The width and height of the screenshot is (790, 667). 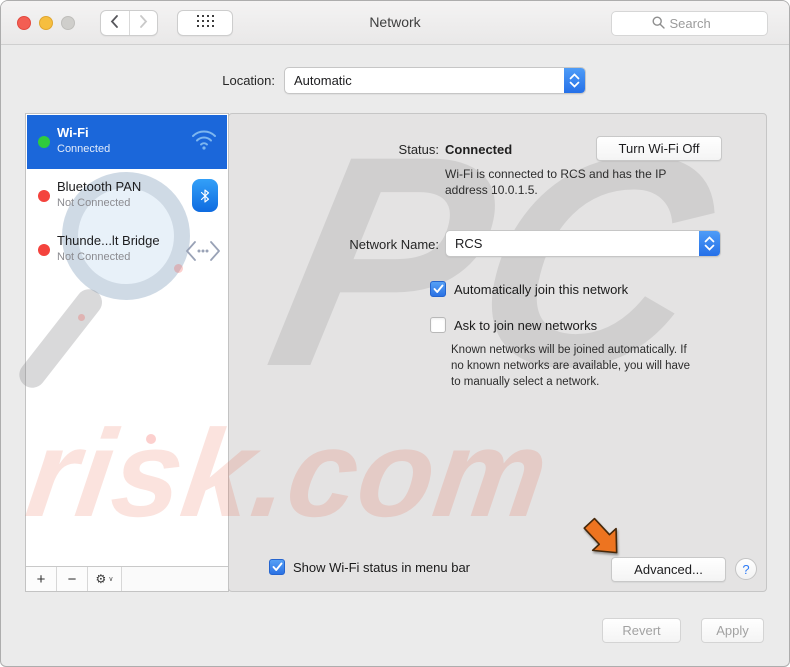 I want to click on add-service-button: +, so click(x=41, y=579).